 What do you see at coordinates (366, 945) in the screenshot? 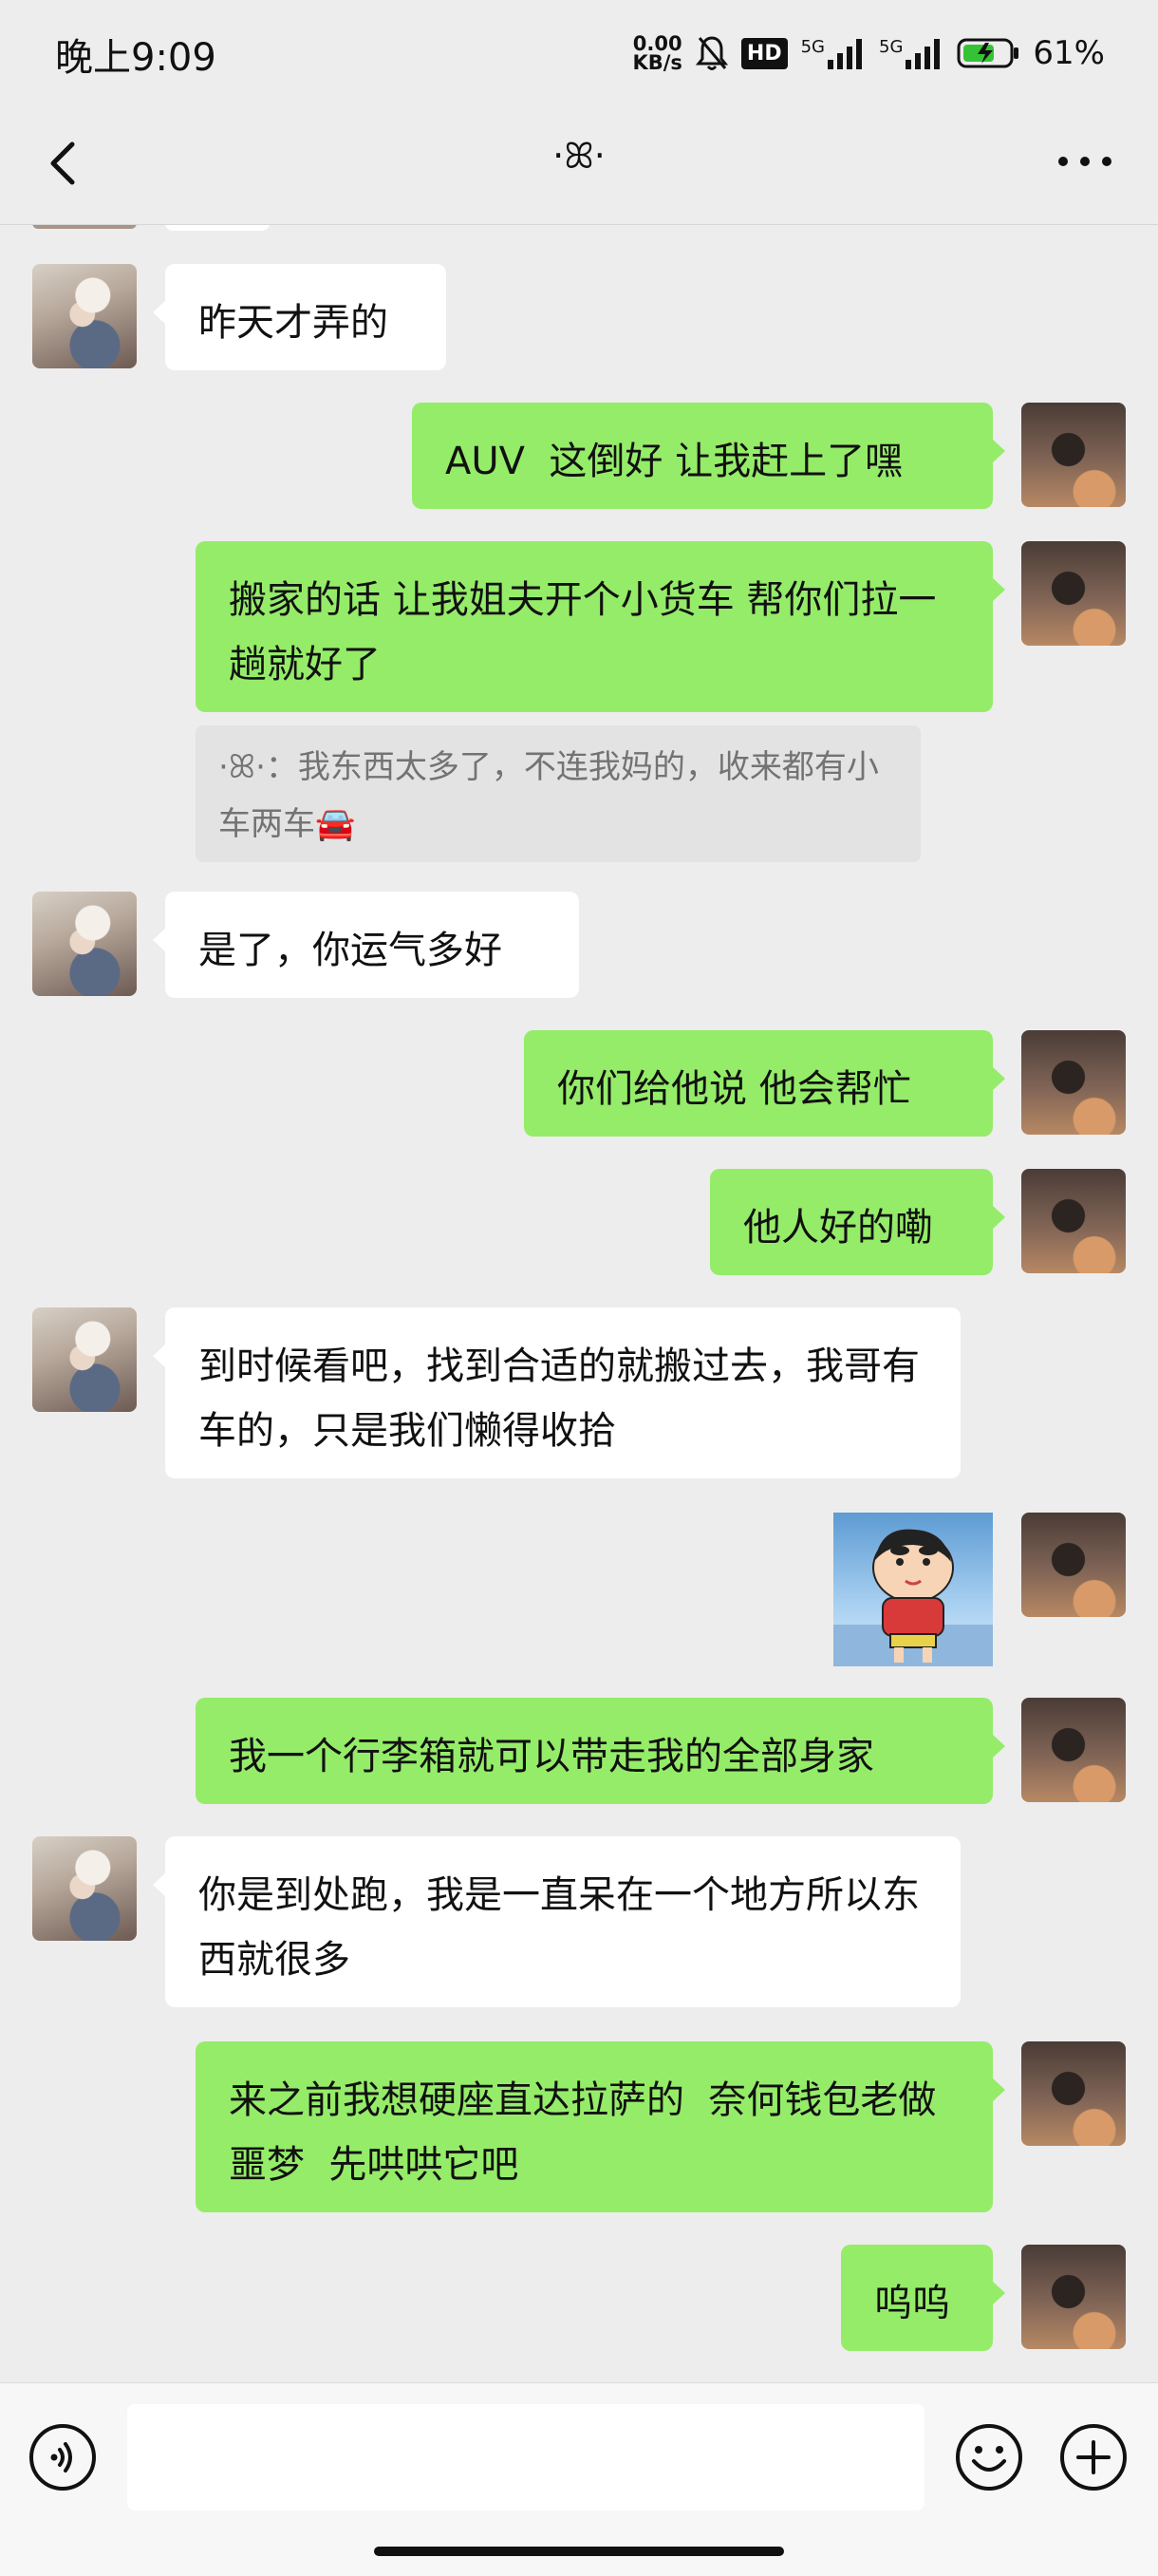
I see `message-bubble-received: 是了，你运气多好` at bounding box center [366, 945].